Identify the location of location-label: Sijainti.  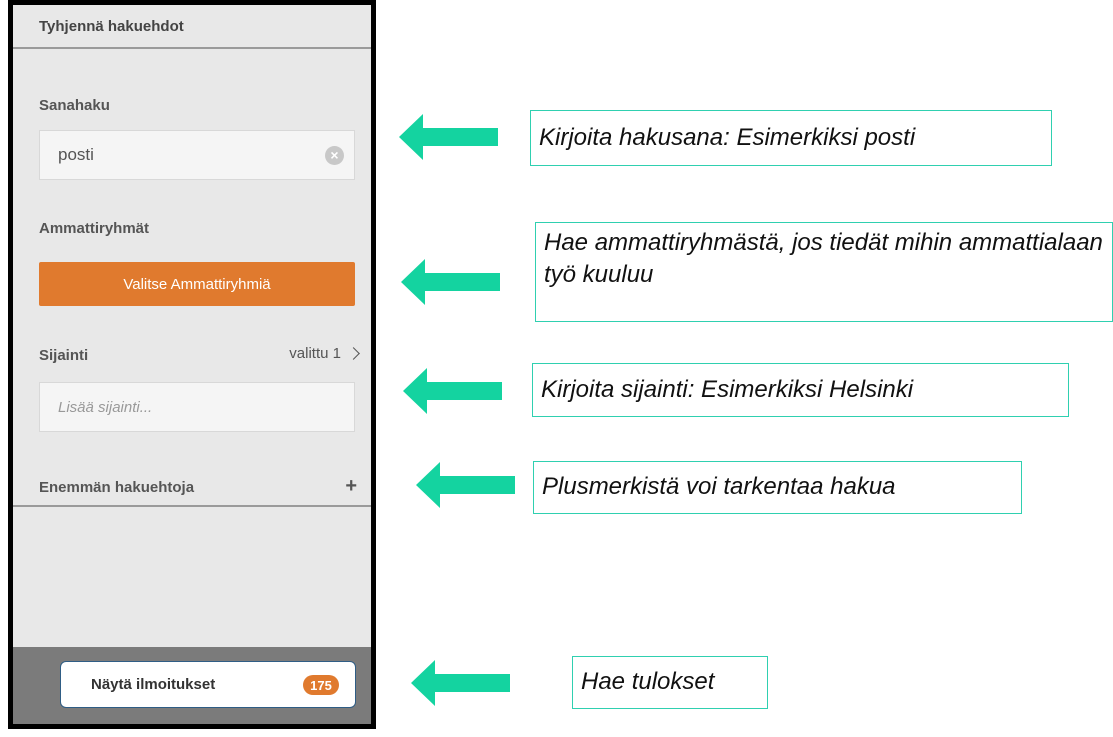
(64, 355).